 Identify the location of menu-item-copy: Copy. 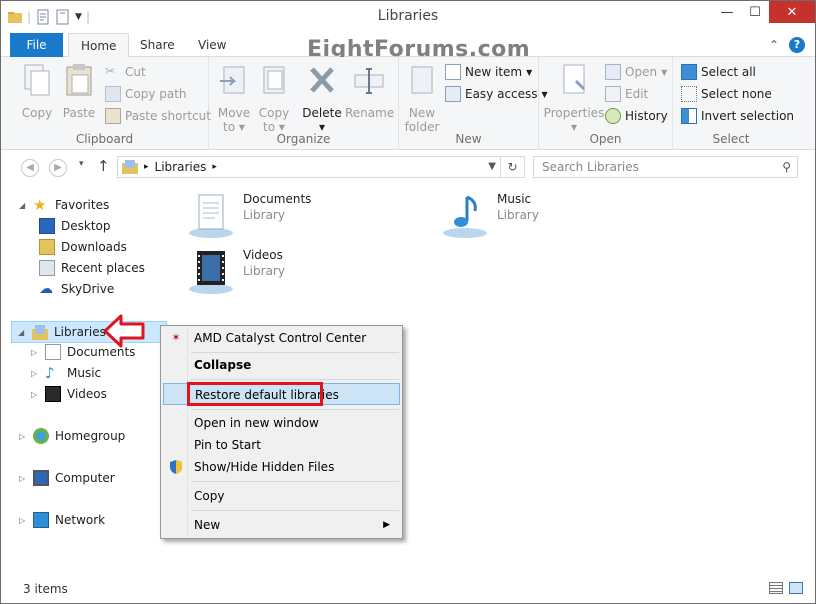
(281, 496).